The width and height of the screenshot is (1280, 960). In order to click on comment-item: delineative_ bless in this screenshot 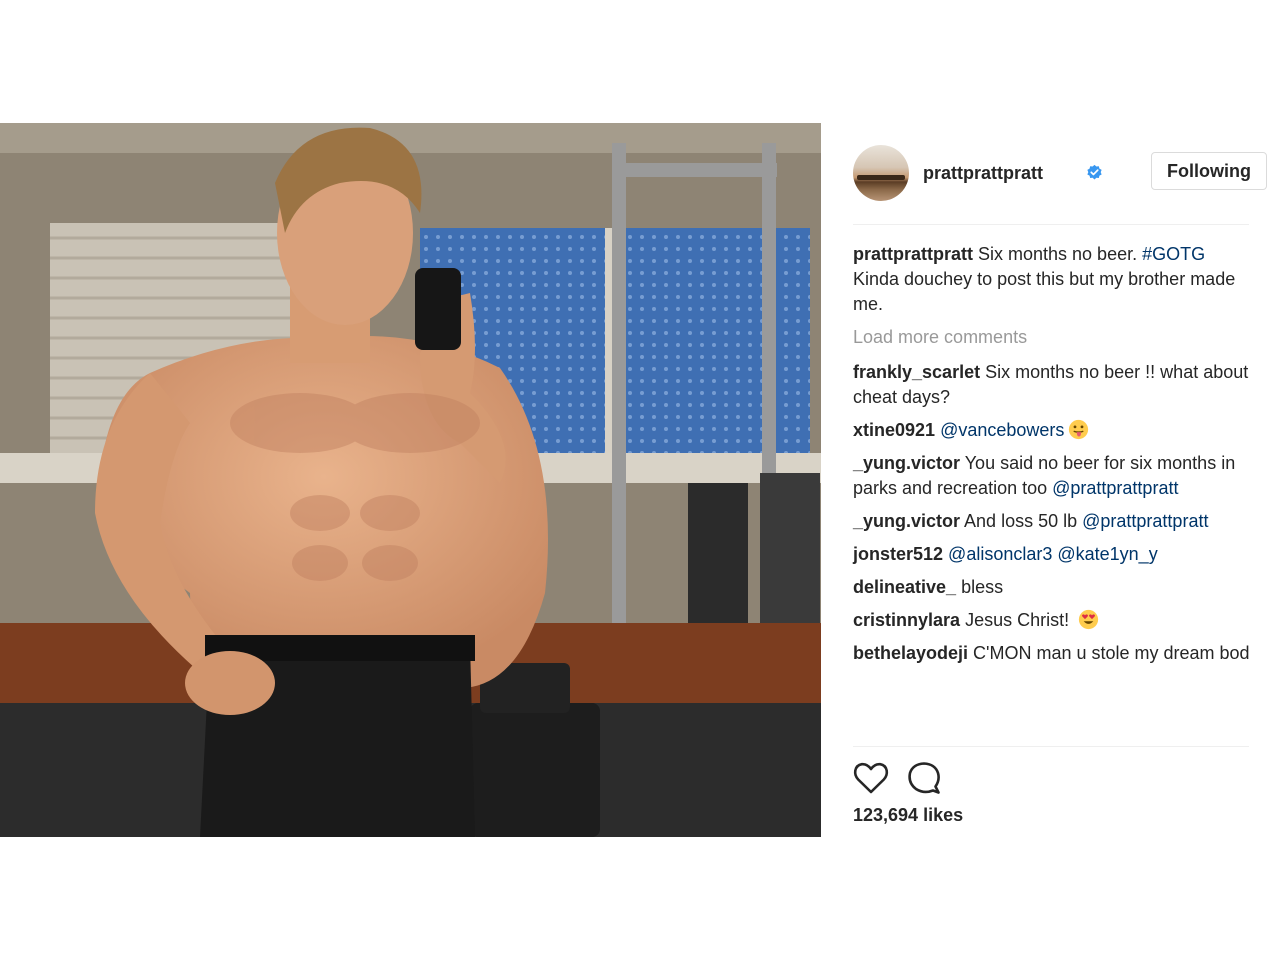, I will do `click(1053, 587)`.